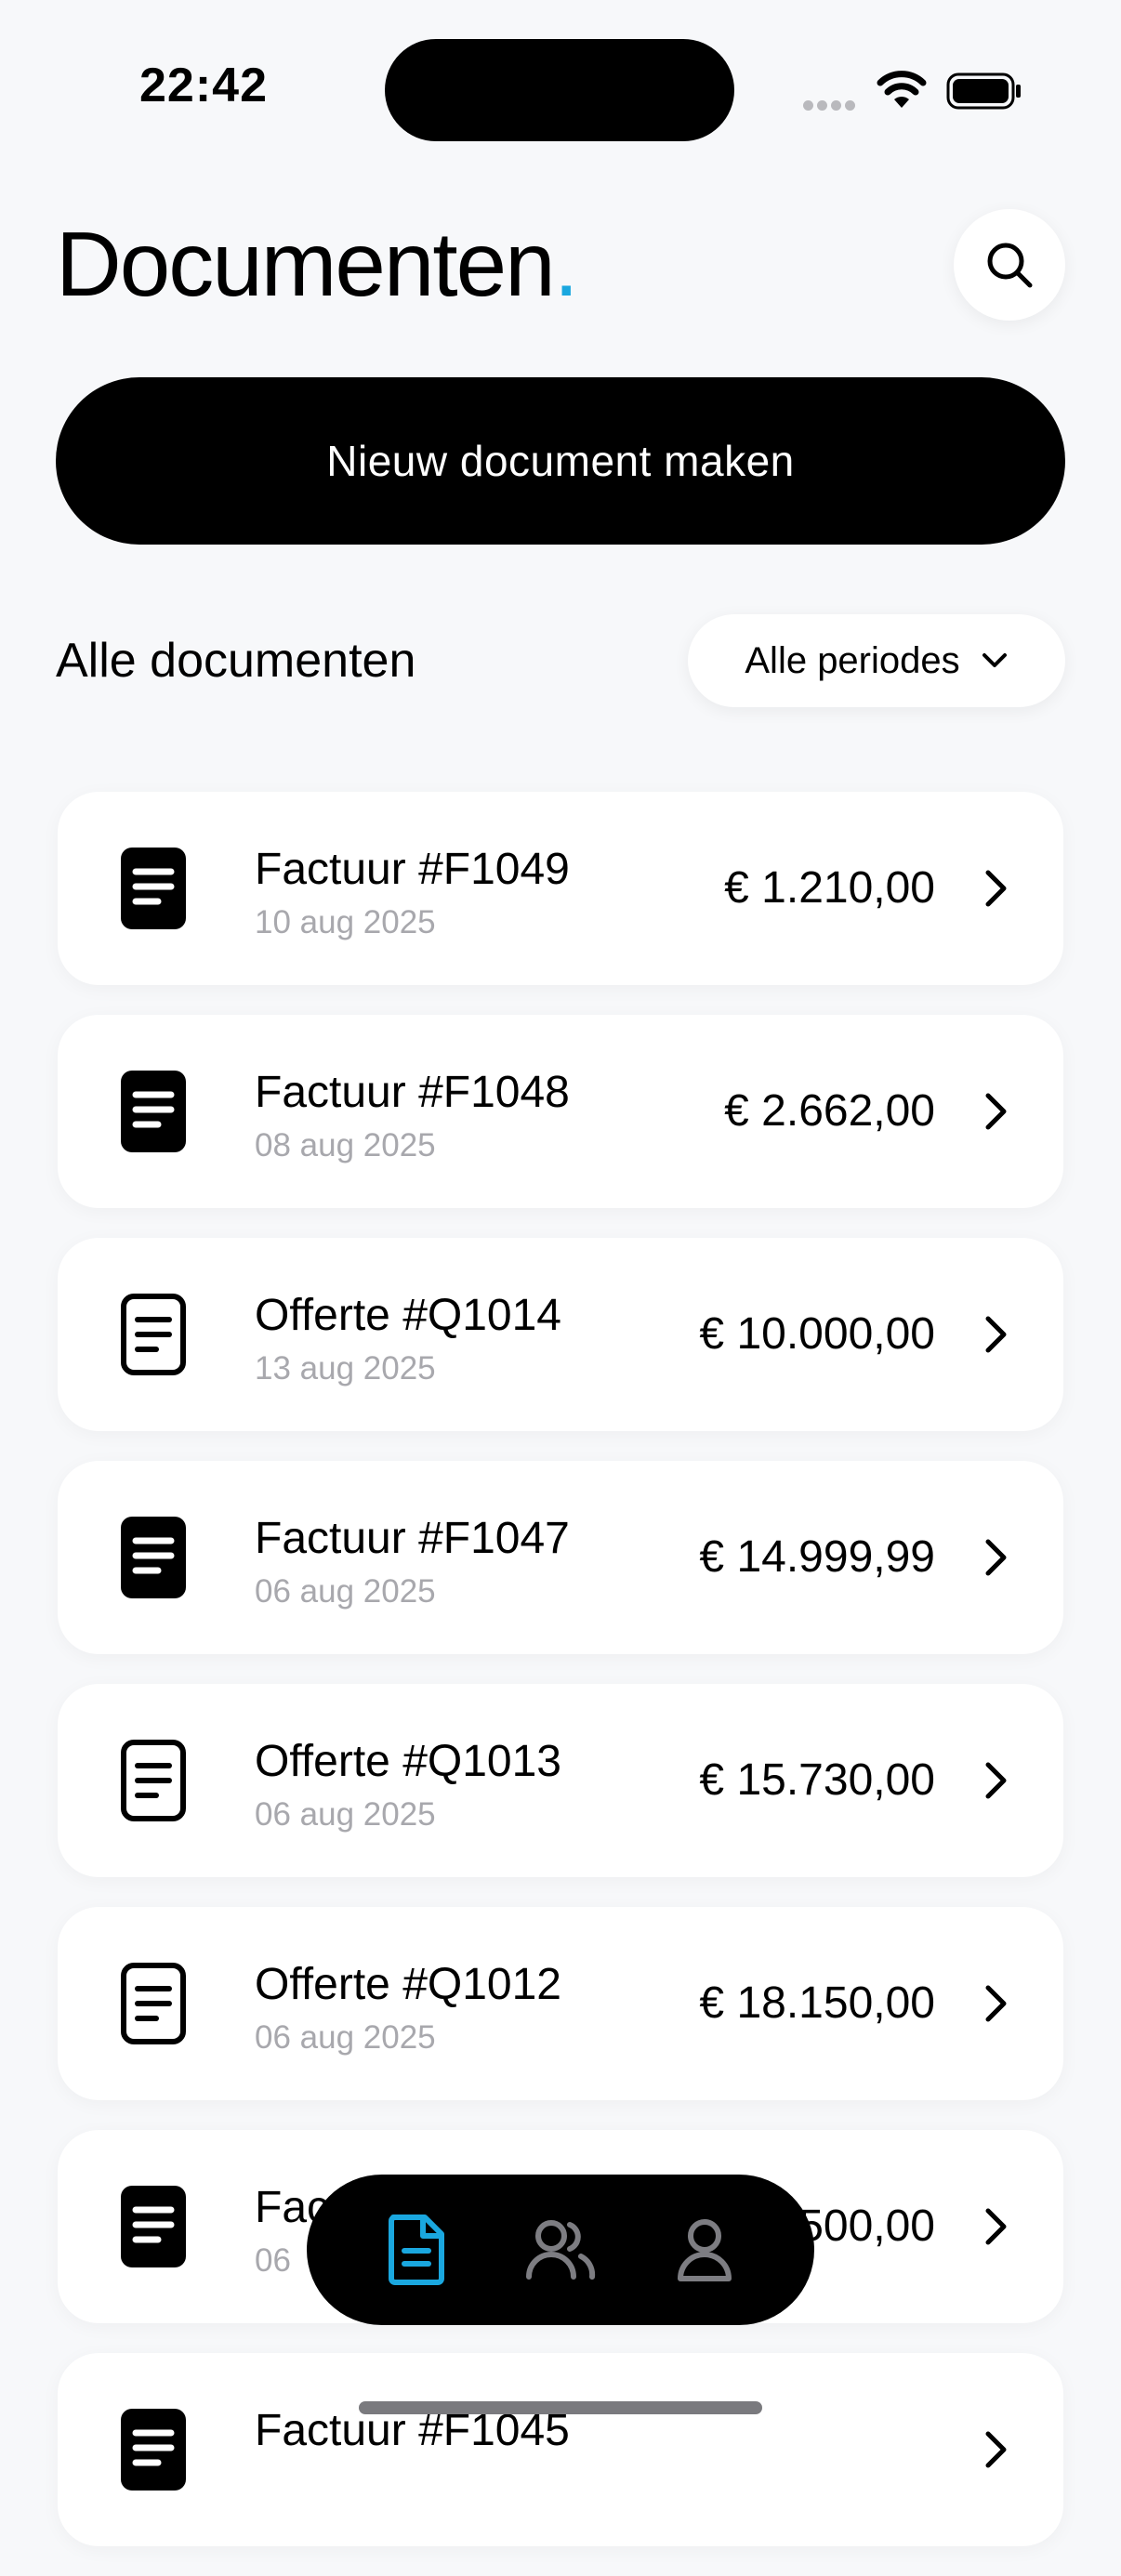 Image resolution: width=1121 pixels, height=2576 pixels. I want to click on status-bar: 22:42, so click(560, 88).